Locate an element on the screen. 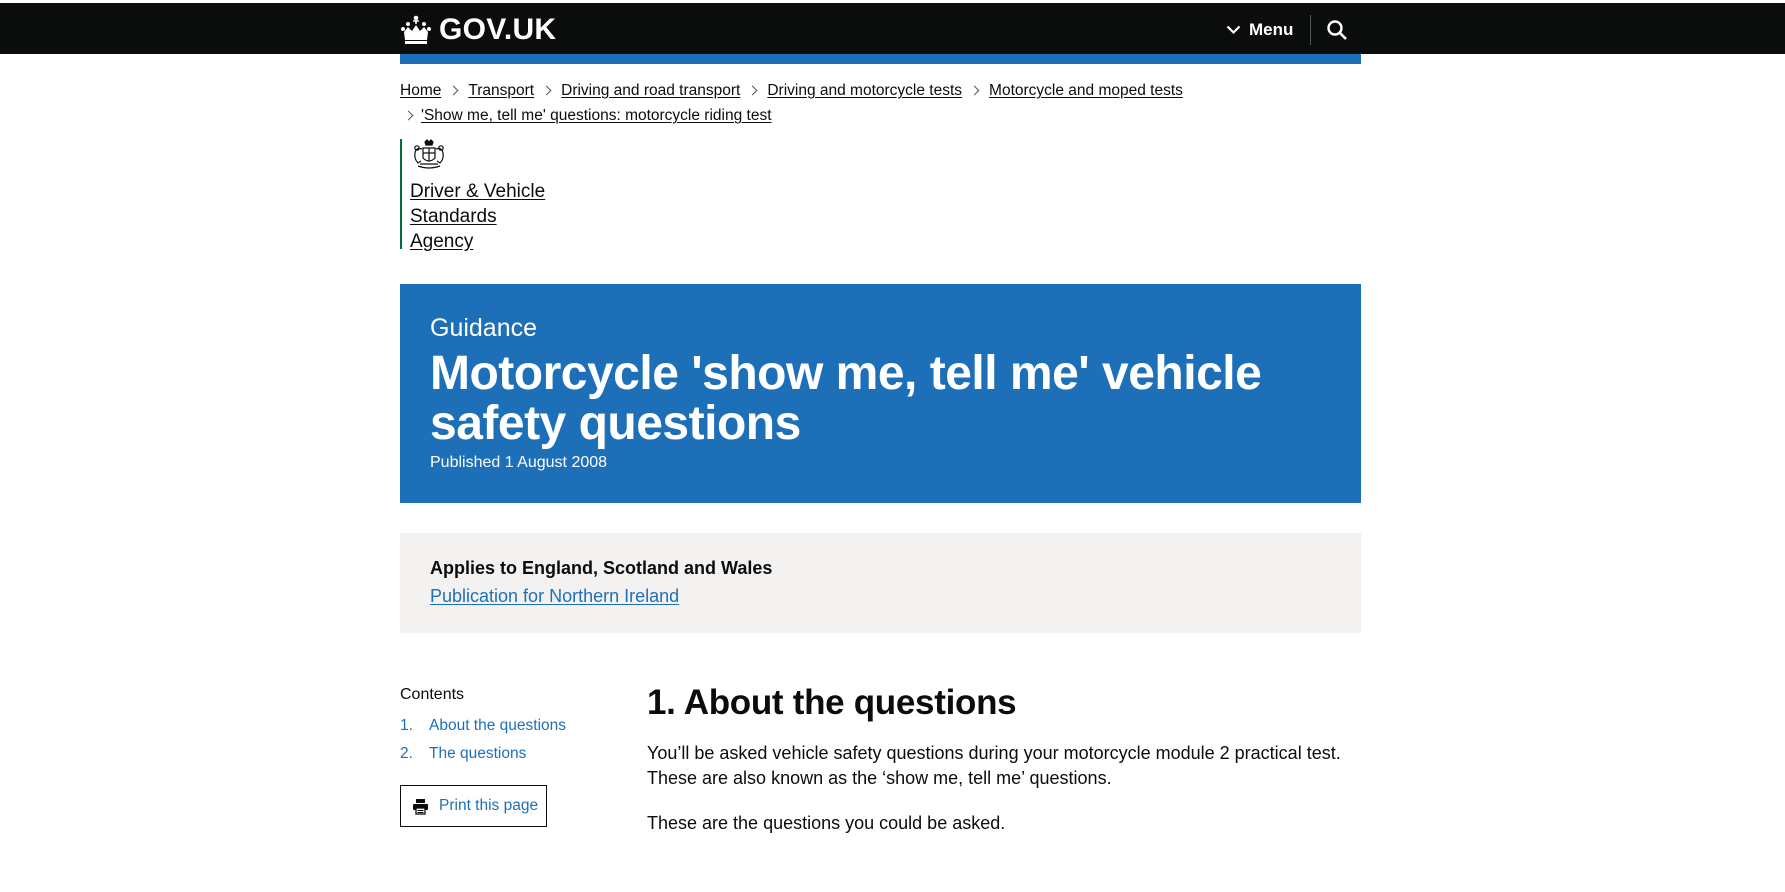 The image size is (1785, 892). header-divider is located at coordinates (1310, 30).